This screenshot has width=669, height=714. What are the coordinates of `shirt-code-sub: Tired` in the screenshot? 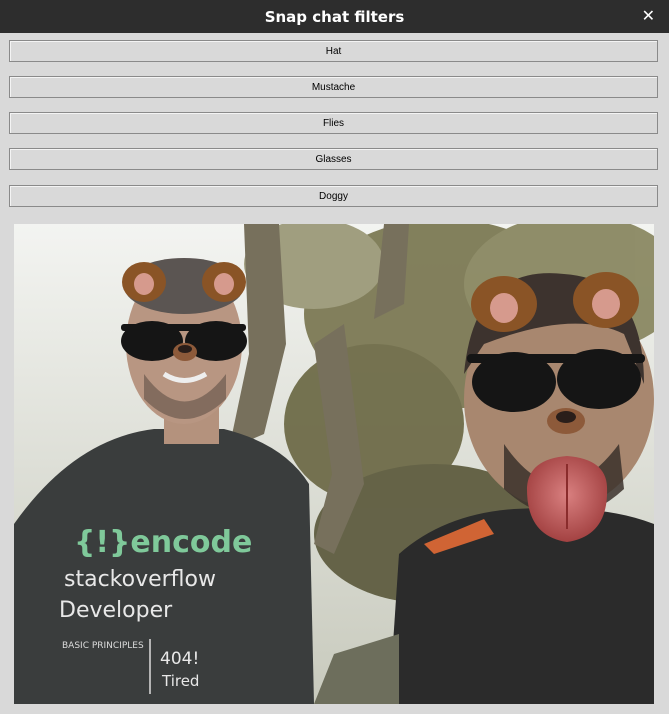 It's located at (180, 681).